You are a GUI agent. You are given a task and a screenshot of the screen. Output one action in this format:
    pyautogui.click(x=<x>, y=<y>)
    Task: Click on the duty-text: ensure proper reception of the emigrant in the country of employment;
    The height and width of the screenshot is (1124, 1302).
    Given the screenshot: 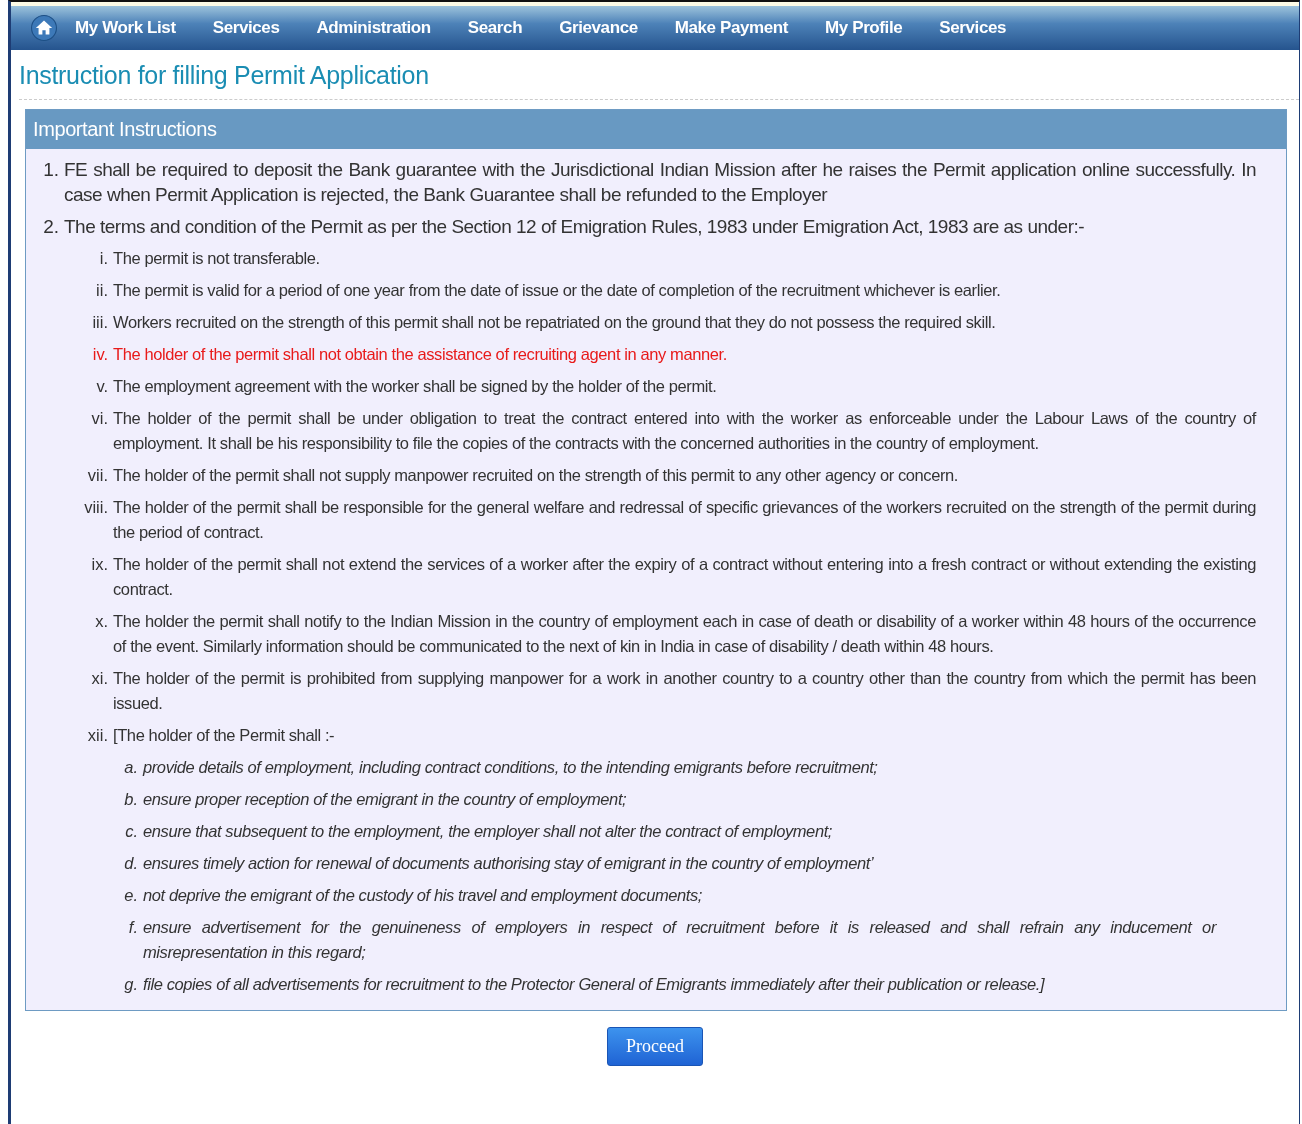 What is the action you would take?
    pyautogui.click(x=385, y=799)
    